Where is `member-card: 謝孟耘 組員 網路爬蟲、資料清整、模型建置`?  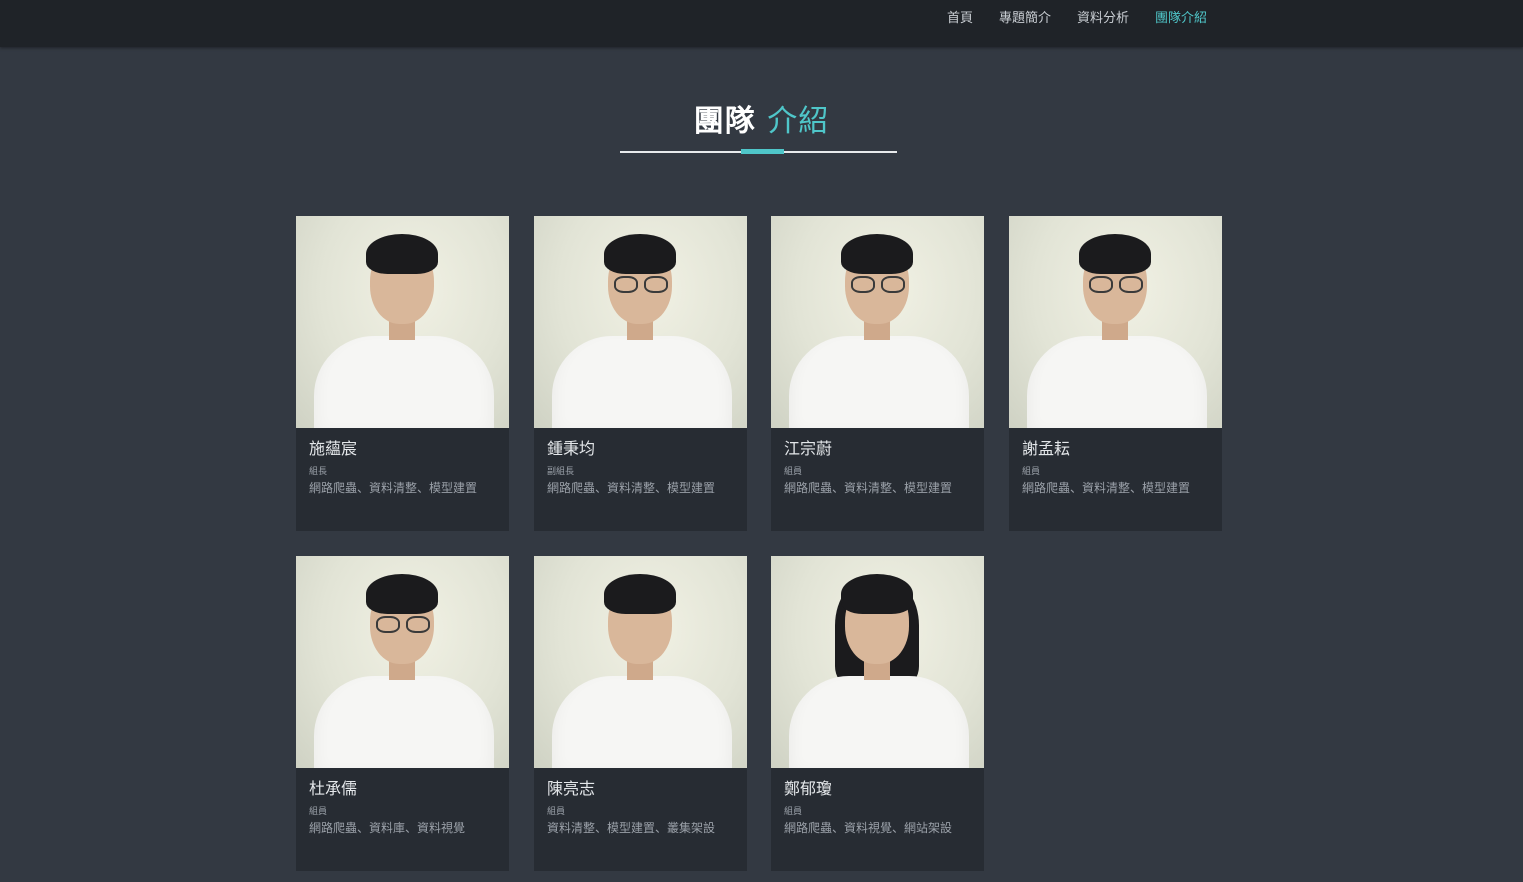 member-card: 謝孟耘 組員 網路爬蟲、資料清整、模型建置 is located at coordinates (1115, 373).